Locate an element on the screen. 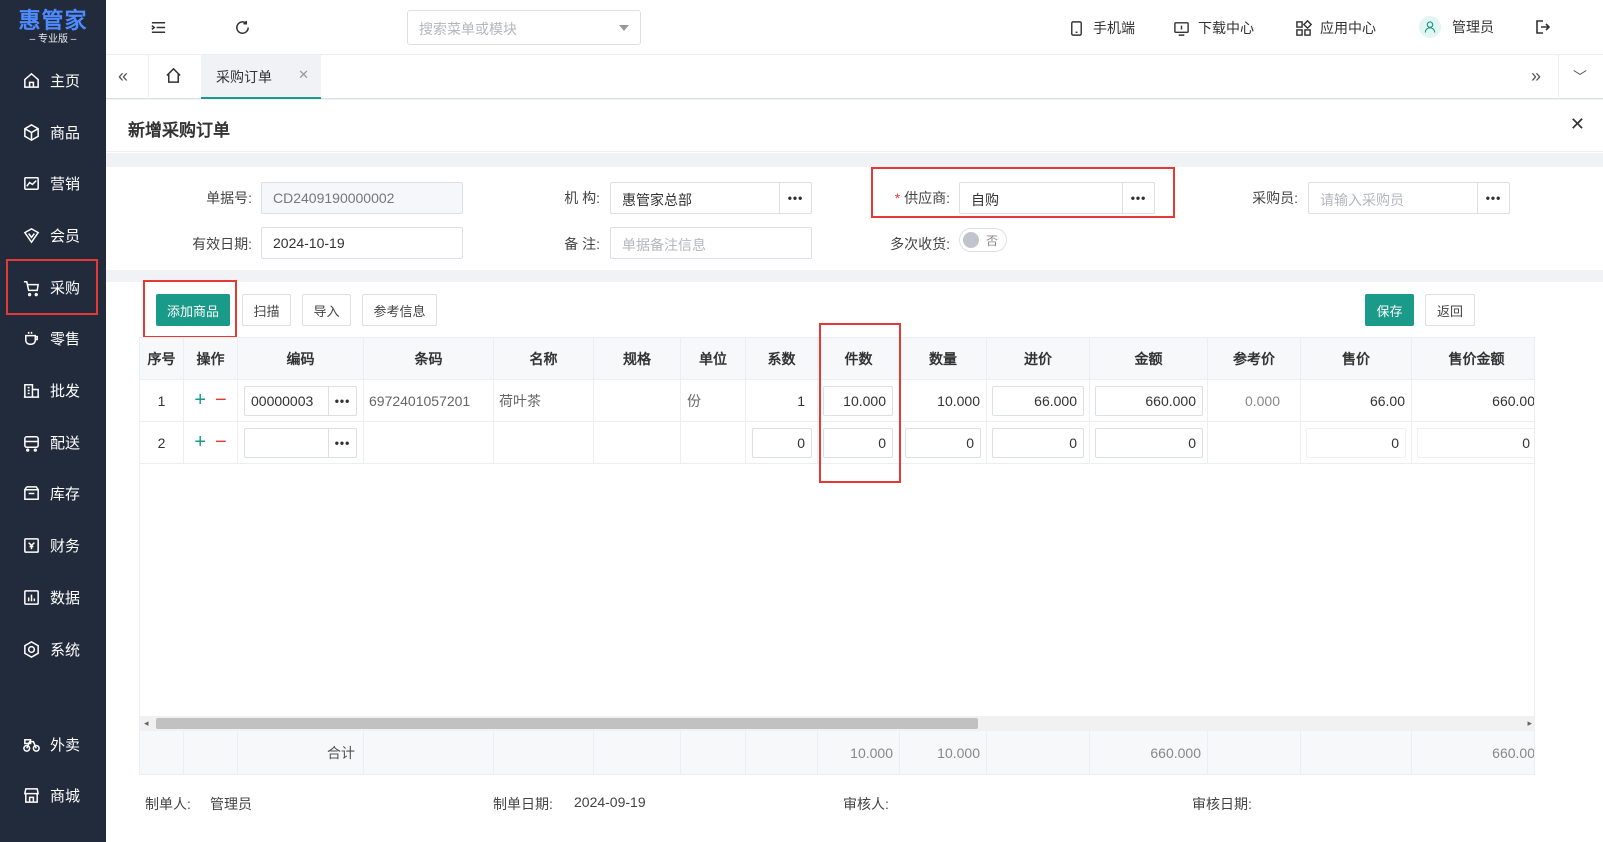 The width and height of the screenshot is (1603, 842). code-input: ••• is located at coordinates (300, 443).